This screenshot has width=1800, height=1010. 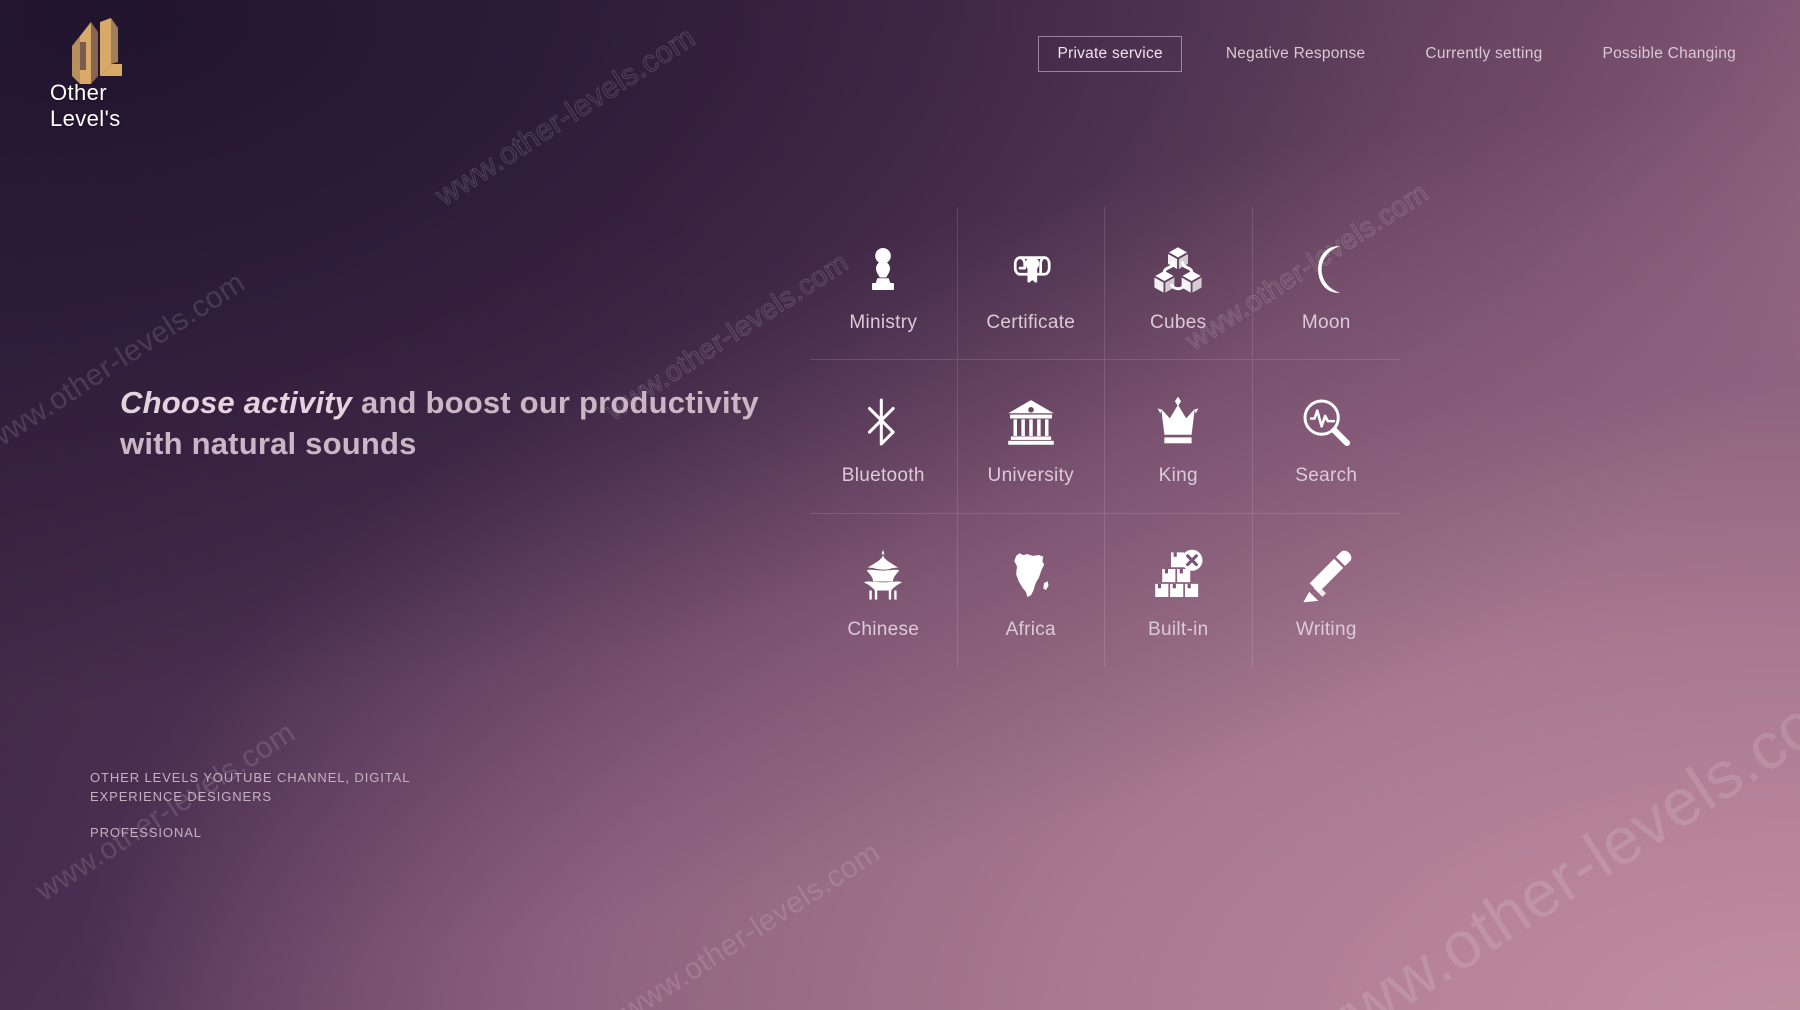 I want to click on footer-line-2: EXPERIENCE DESIGNERS, so click(x=181, y=796).